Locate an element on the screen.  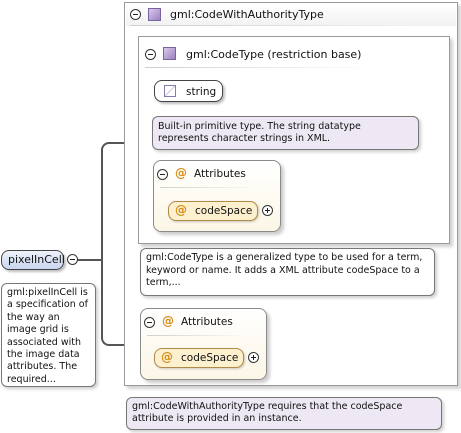
element-collapse-icon is located at coordinates (72, 259).